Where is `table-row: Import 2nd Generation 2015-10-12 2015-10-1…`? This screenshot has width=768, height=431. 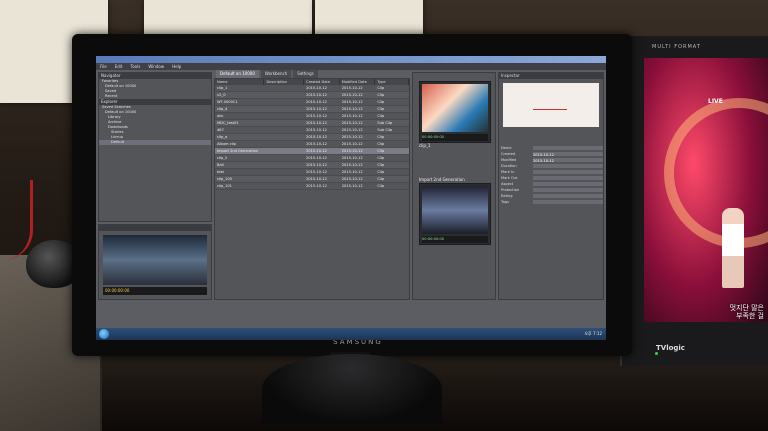
table-row: Import 2nd Generation 2015-10-12 2015-10-1… is located at coordinates (312, 151).